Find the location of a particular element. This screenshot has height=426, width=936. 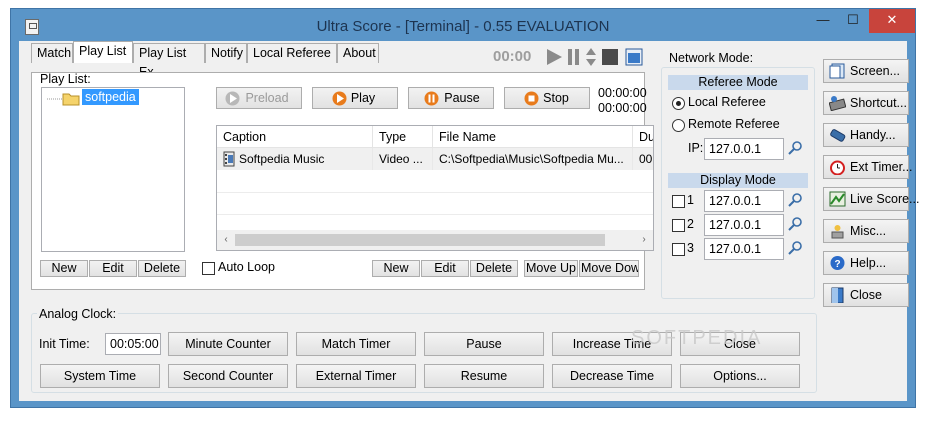

column-type: Type is located at coordinates (403, 137).